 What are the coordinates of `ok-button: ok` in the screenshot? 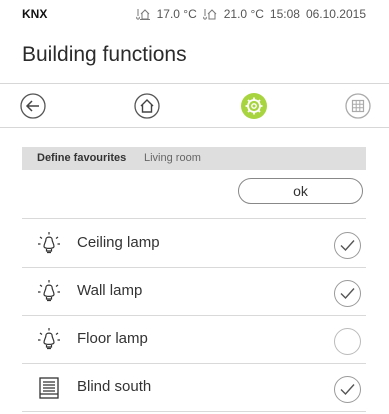 It's located at (300, 191).